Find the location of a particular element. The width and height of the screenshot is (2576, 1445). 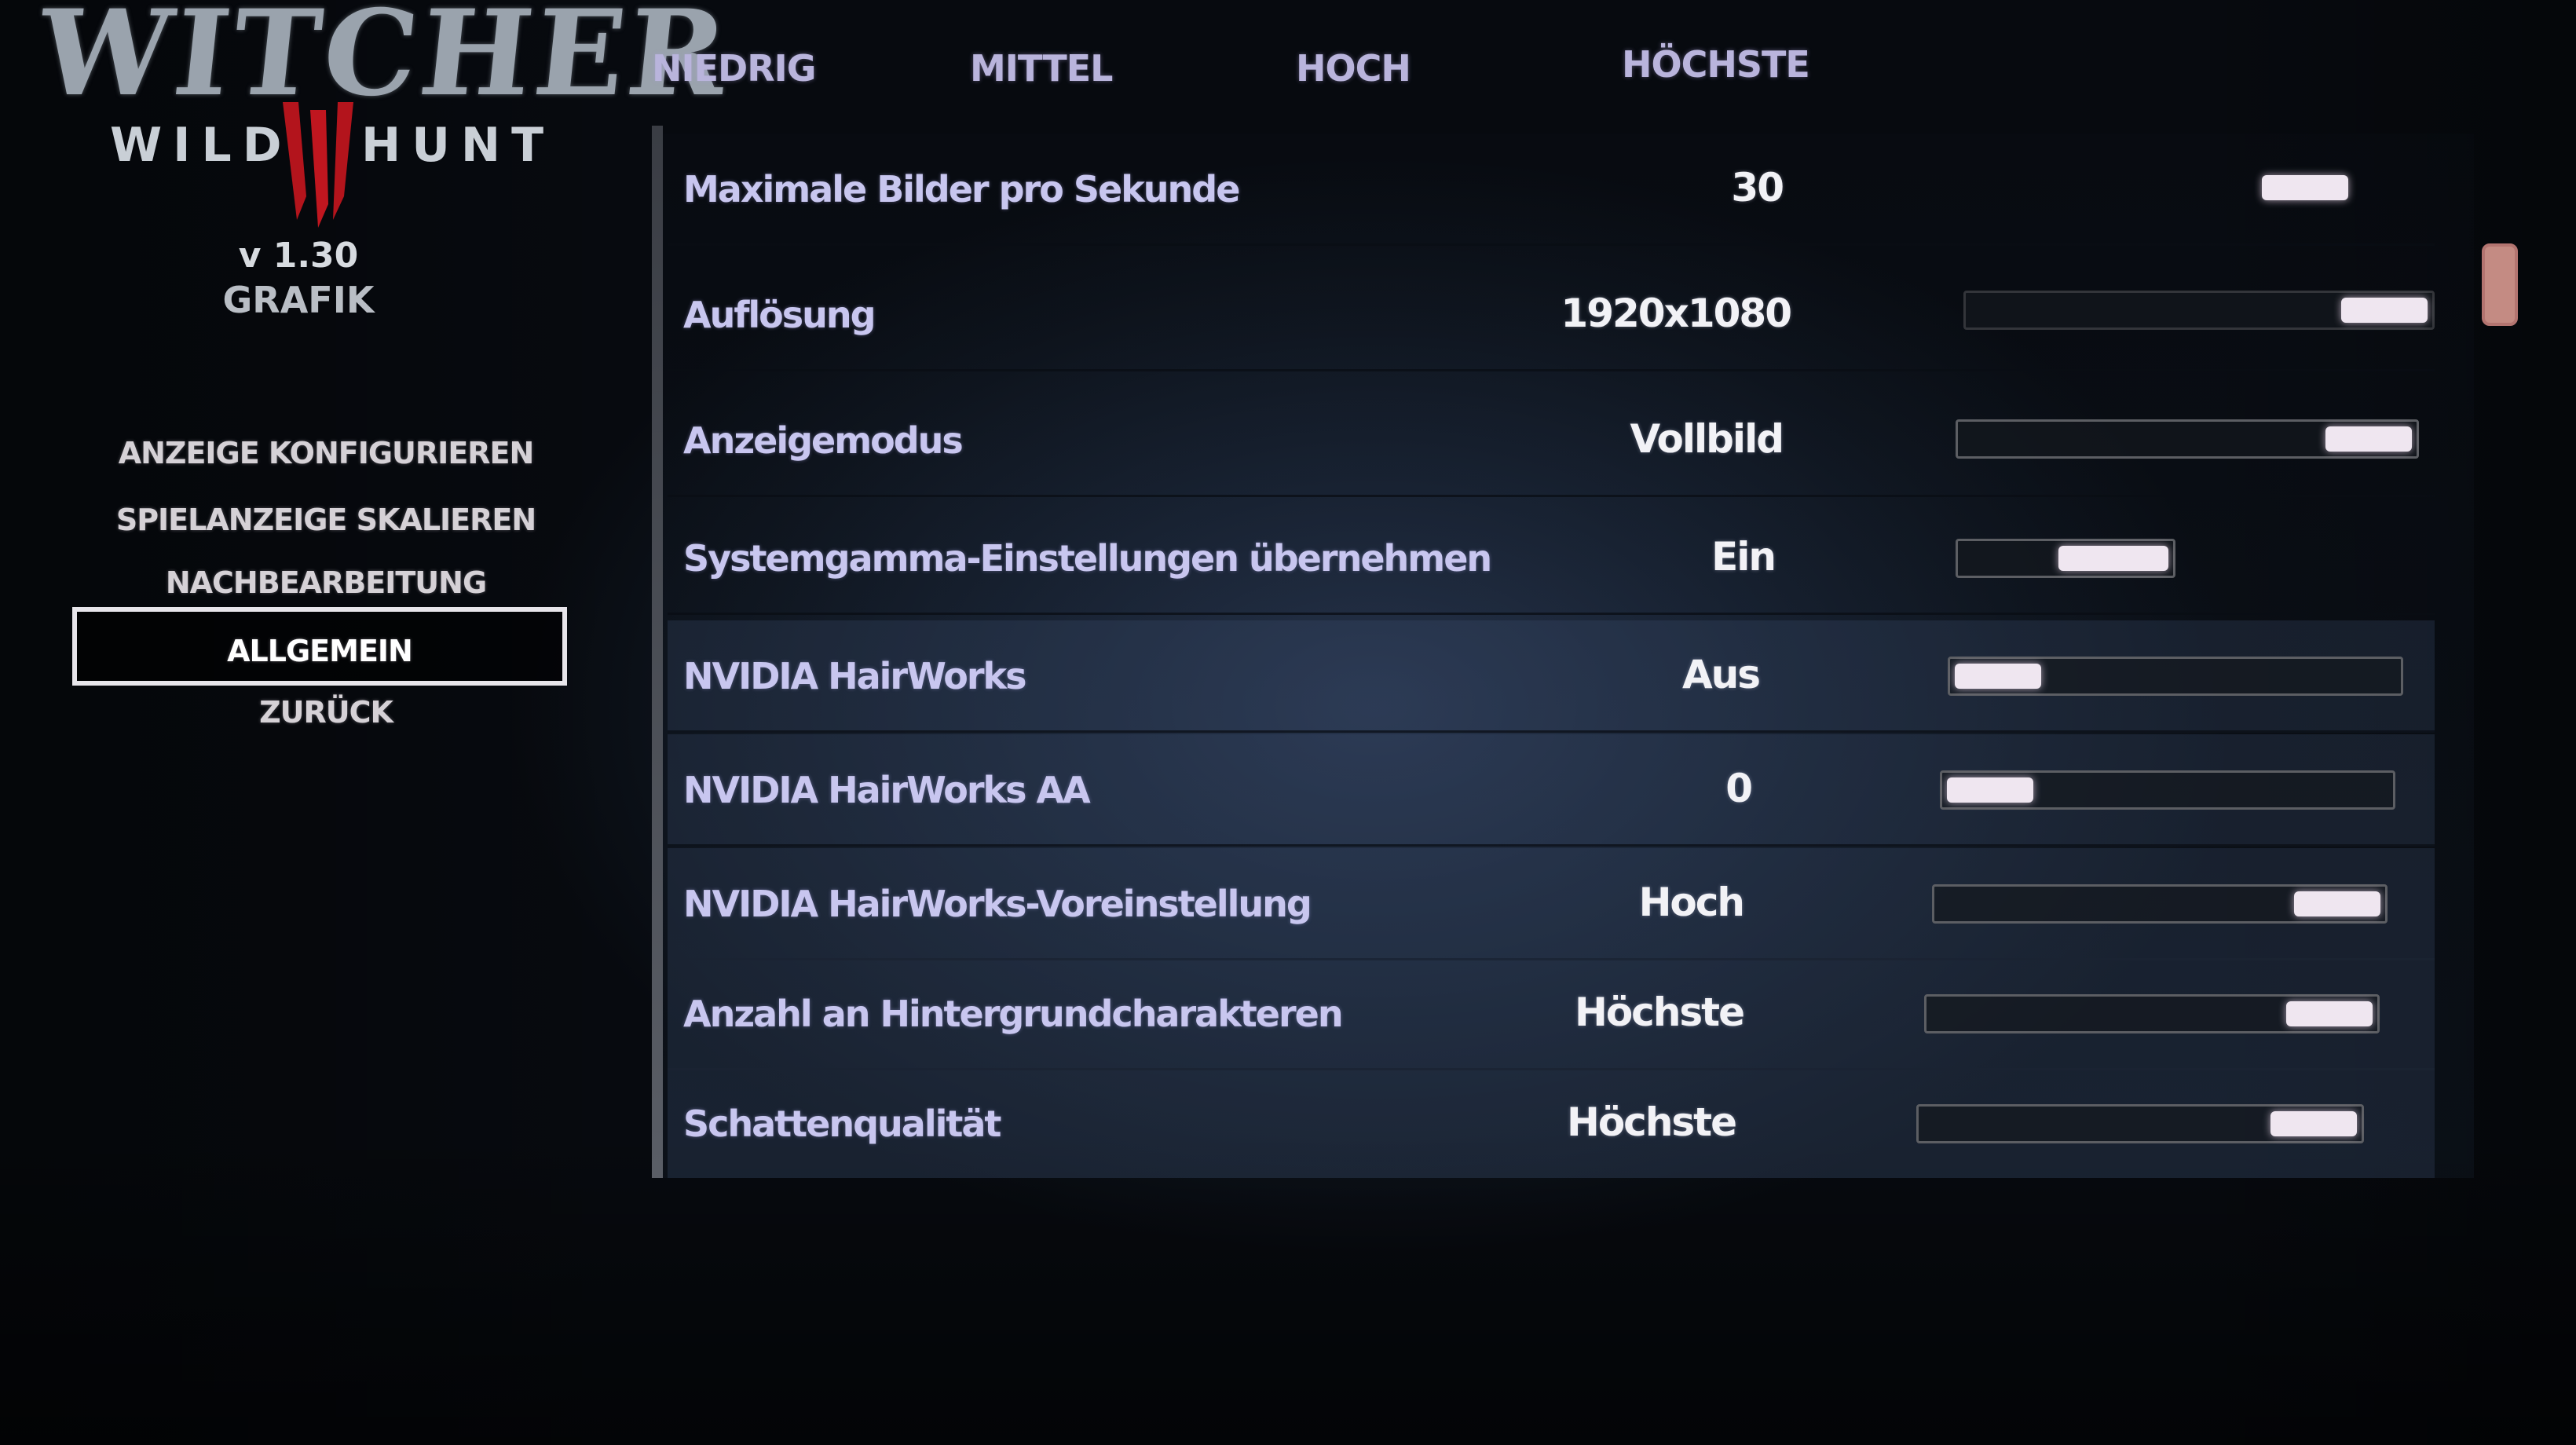

setting-label: NVIDIA HairWorks AA is located at coordinates (887, 790).